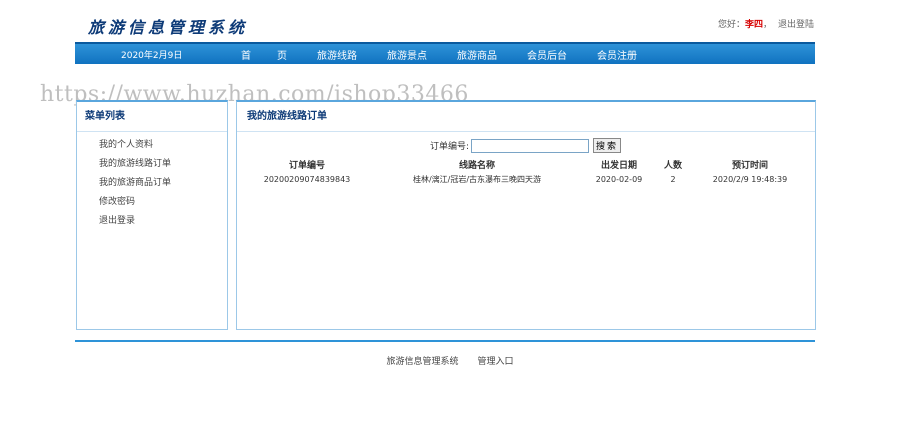  Describe the element at coordinates (796, 25) in the screenshot. I see `logout-link: 退出登陆` at that location.